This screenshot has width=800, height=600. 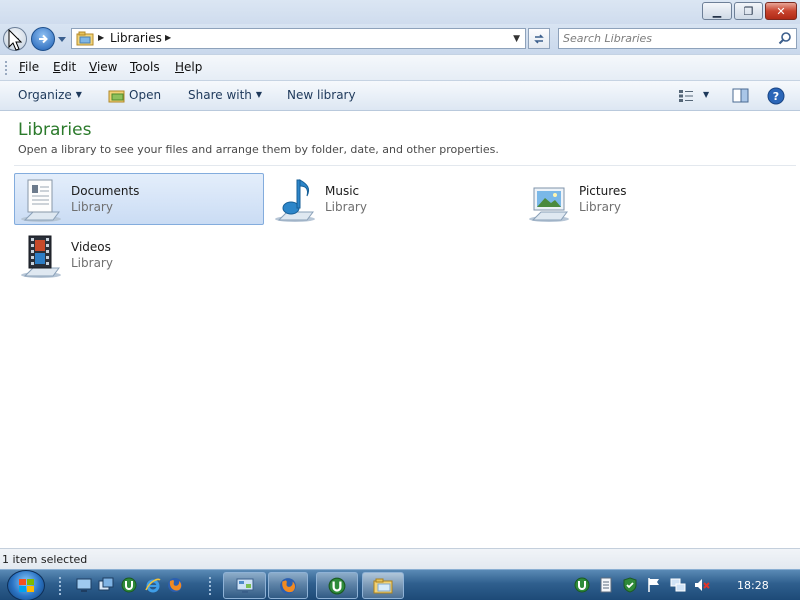 What do you see at coordinates (400, 558) in the screenshot?
I see `status-bar: 1 item selected` at bounding box center [400, 558].